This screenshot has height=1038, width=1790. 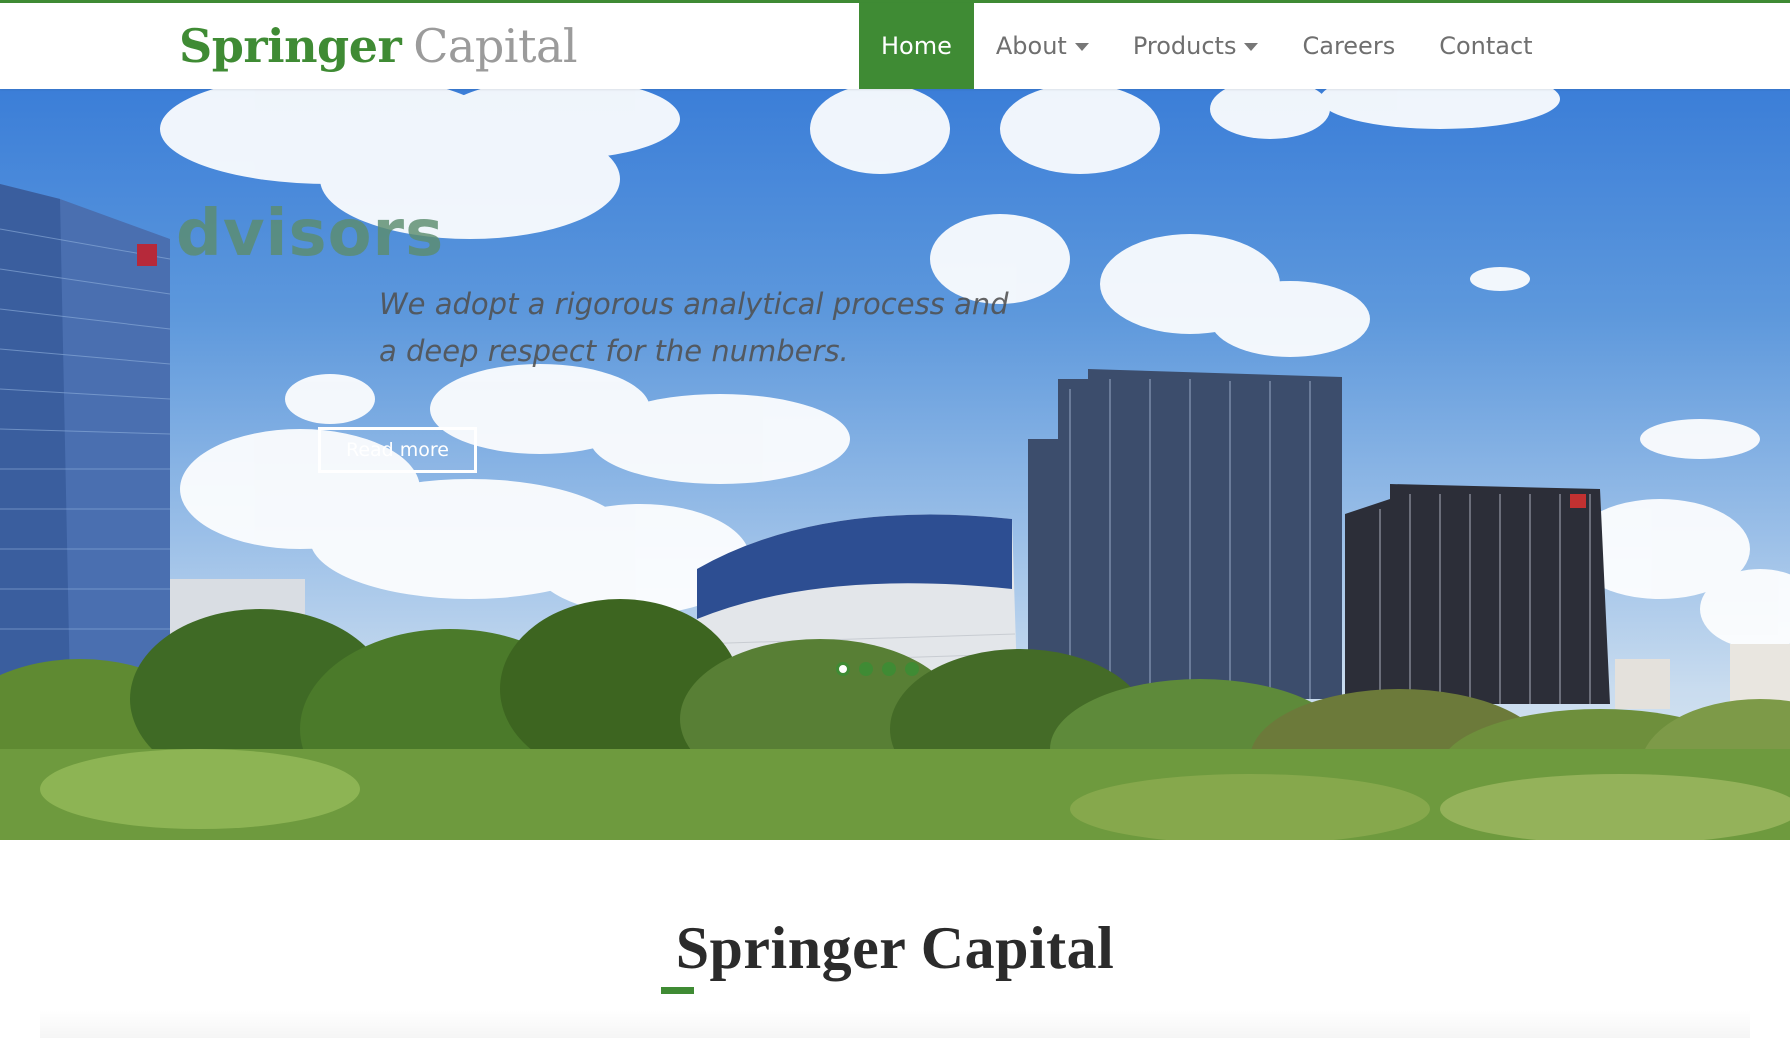 I want to click on nav-label-contact: Contact, so click(x=1486, y=46).